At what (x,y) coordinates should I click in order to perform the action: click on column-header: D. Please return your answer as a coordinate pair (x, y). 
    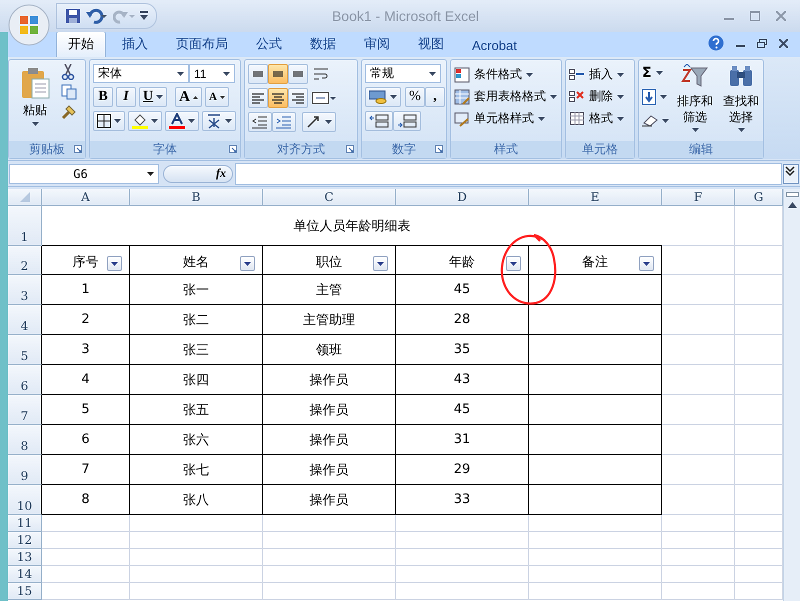
    Looking at the image, I should click on (462, 197).